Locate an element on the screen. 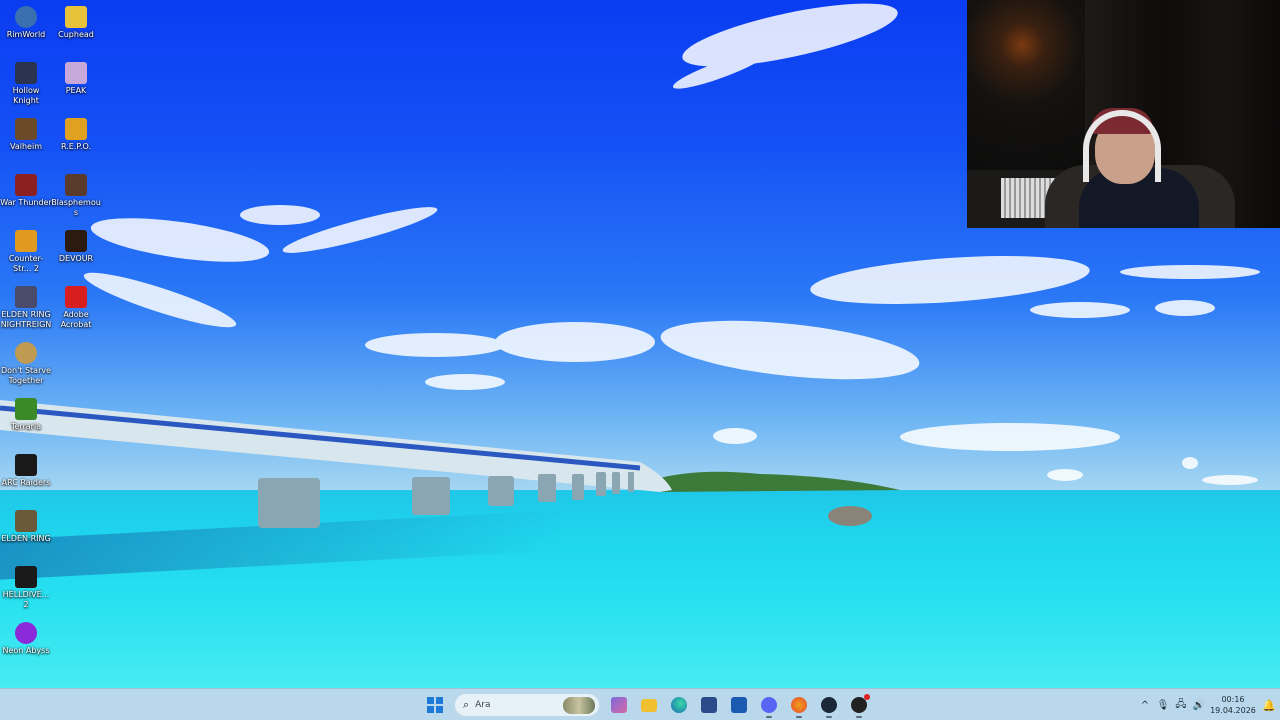 The height and width of the screenshot is (720, 1280). start-button is located at coordinates (435, 705).